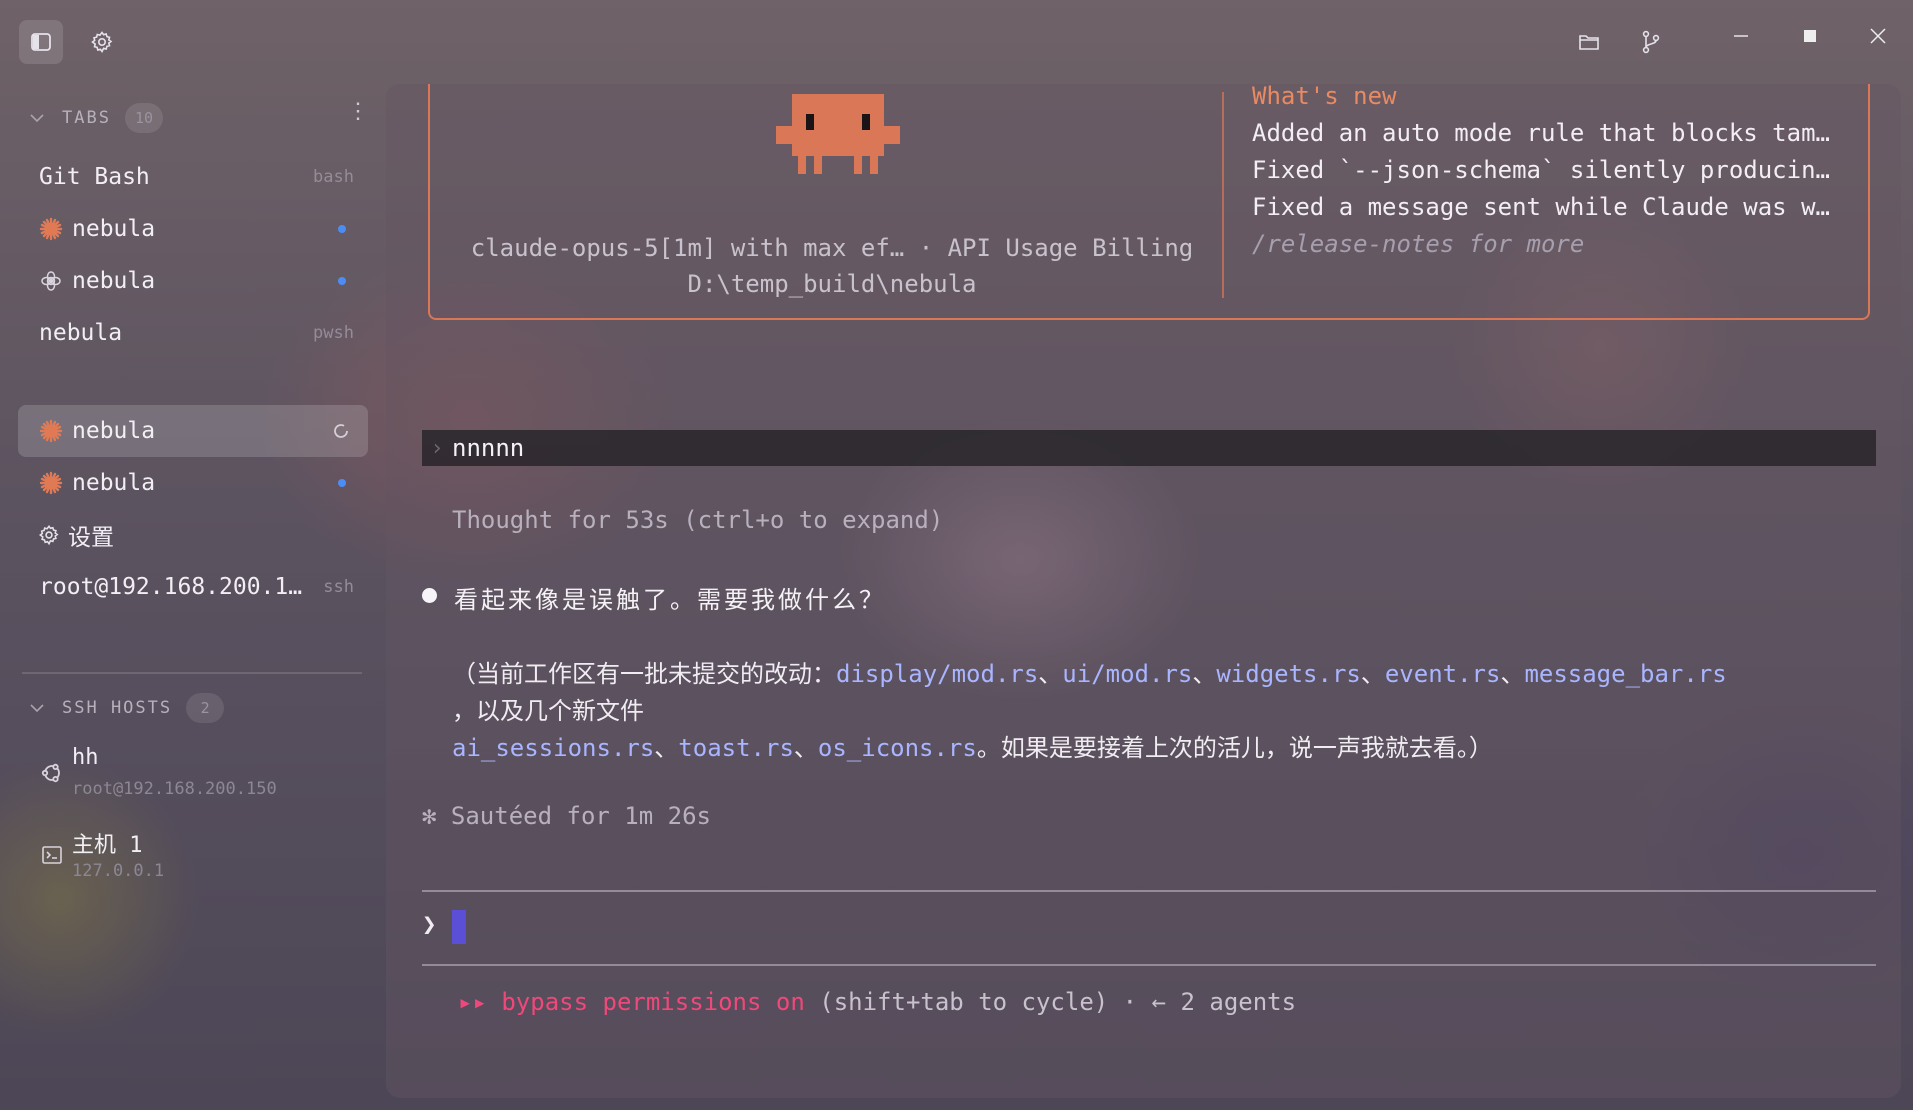 Image resolution: width=1913 pixels, height=1110 pixels. I want to click on text-cursor, so click(459, 927).